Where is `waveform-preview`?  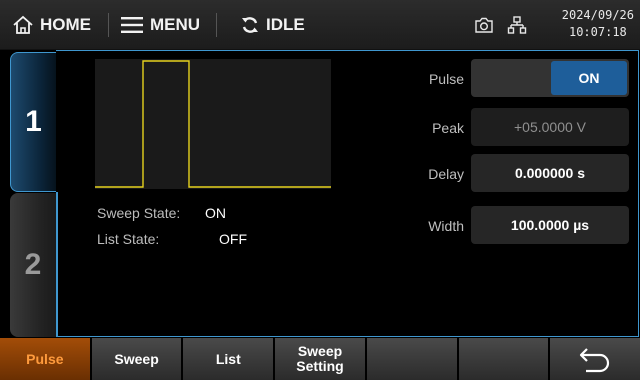
waveform-preview is located at coordinates (213, 124).